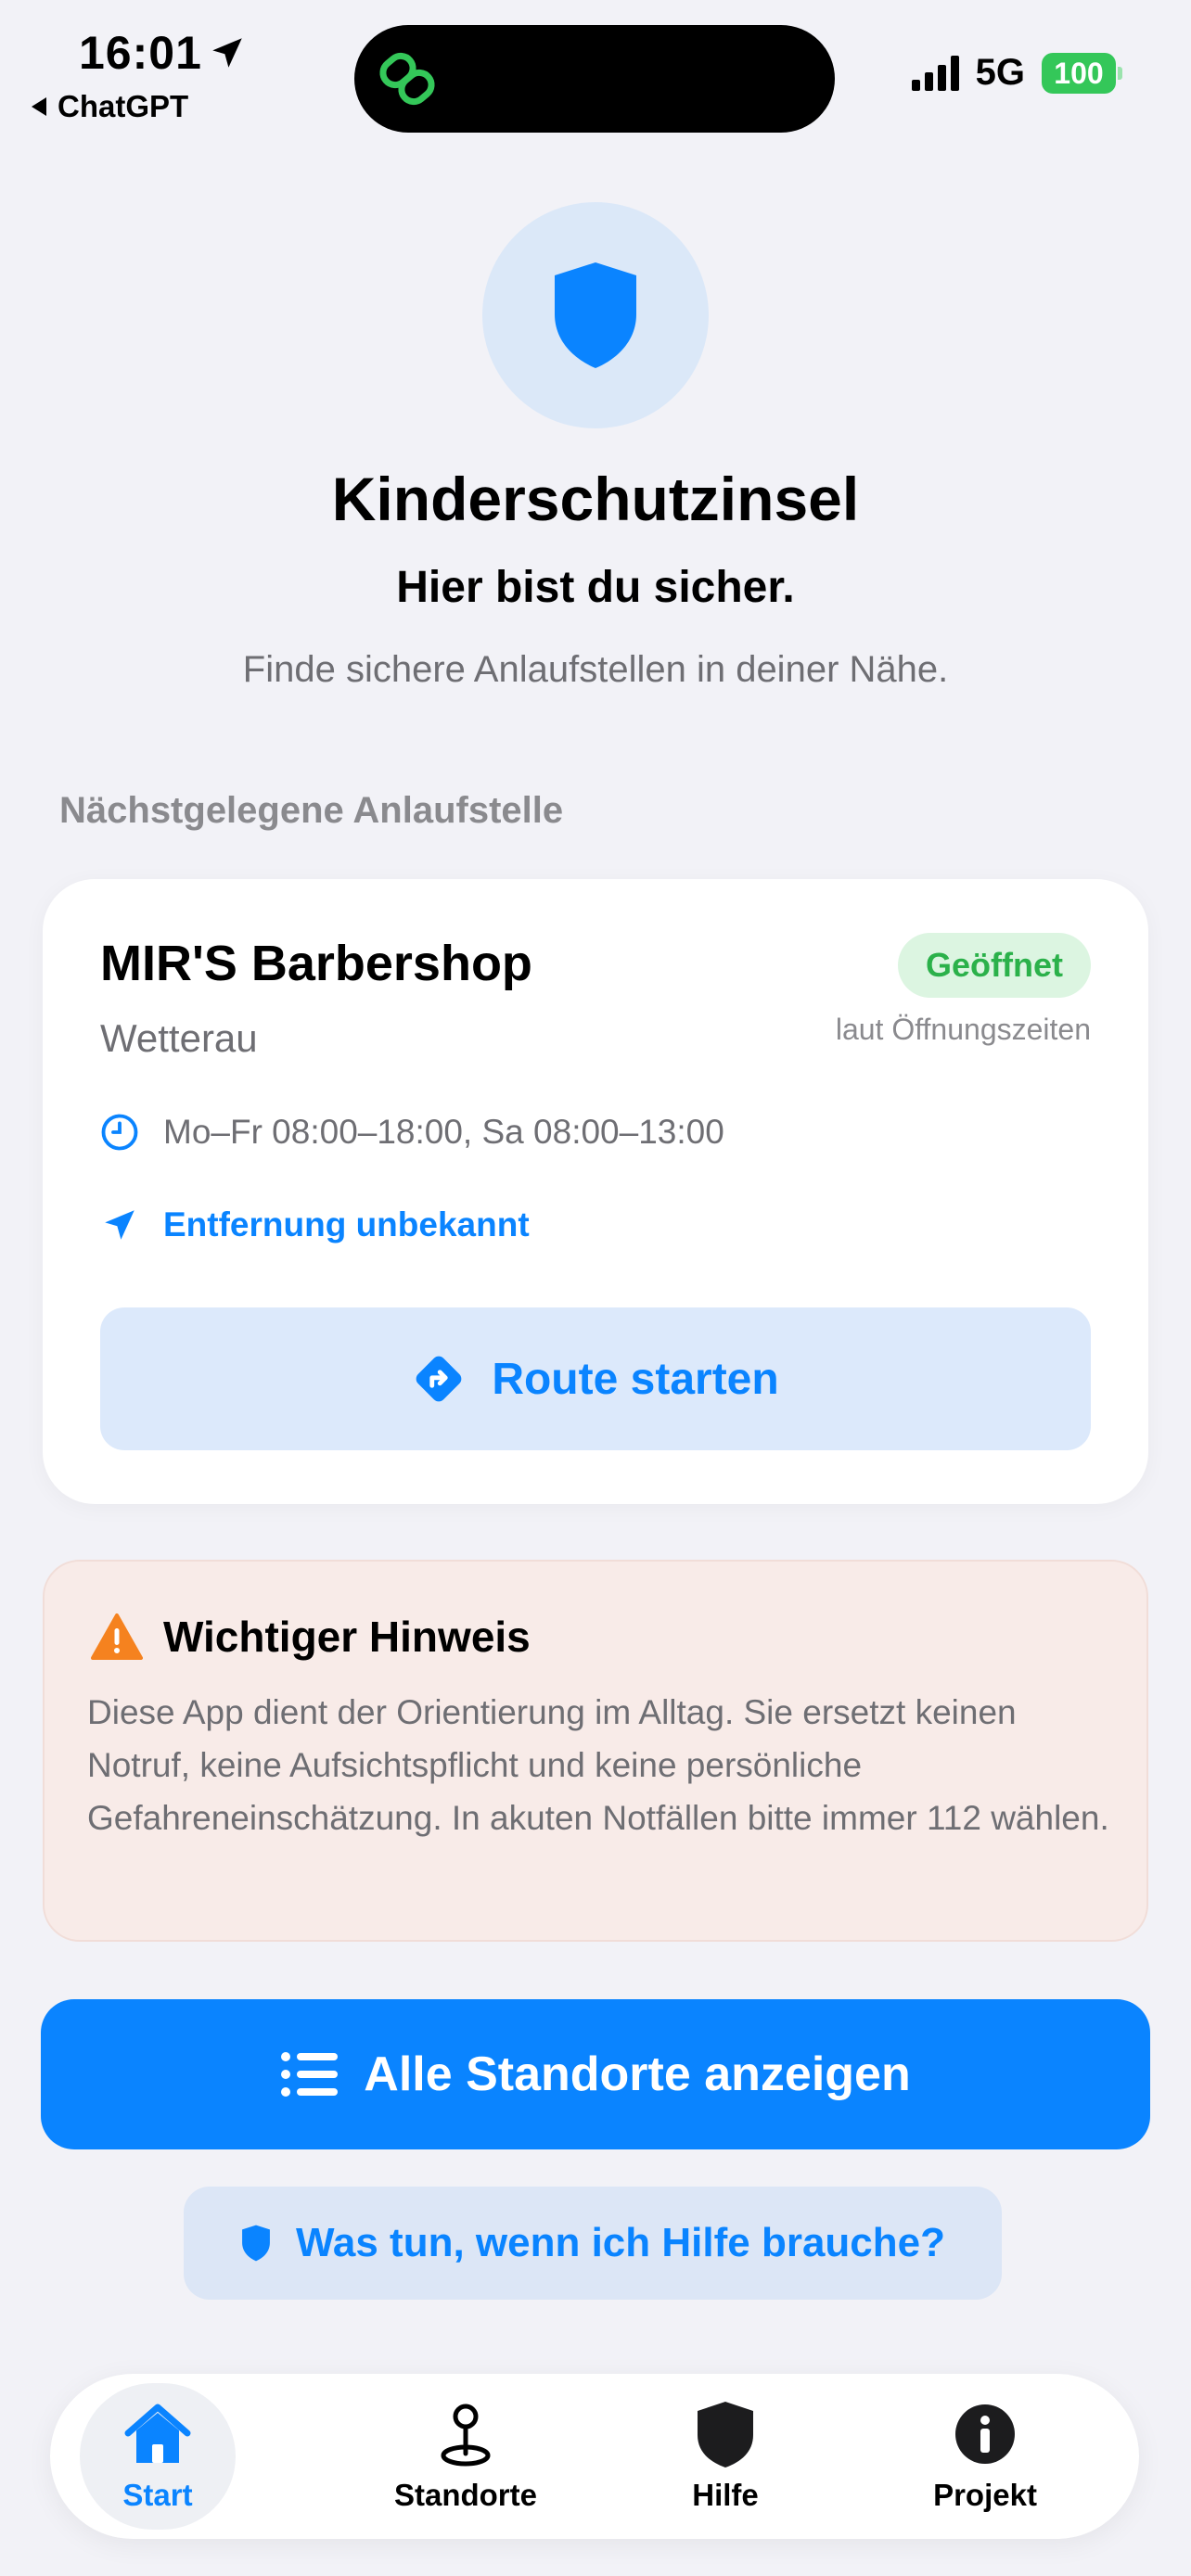 The height and width of the screenshot is (2576, 1191). What do you see at coordinates (594, 2457) in the screenshot?
I see `tab-bar: Start Standorte Hilfe Projekt` at bounding box center [594, 2457].